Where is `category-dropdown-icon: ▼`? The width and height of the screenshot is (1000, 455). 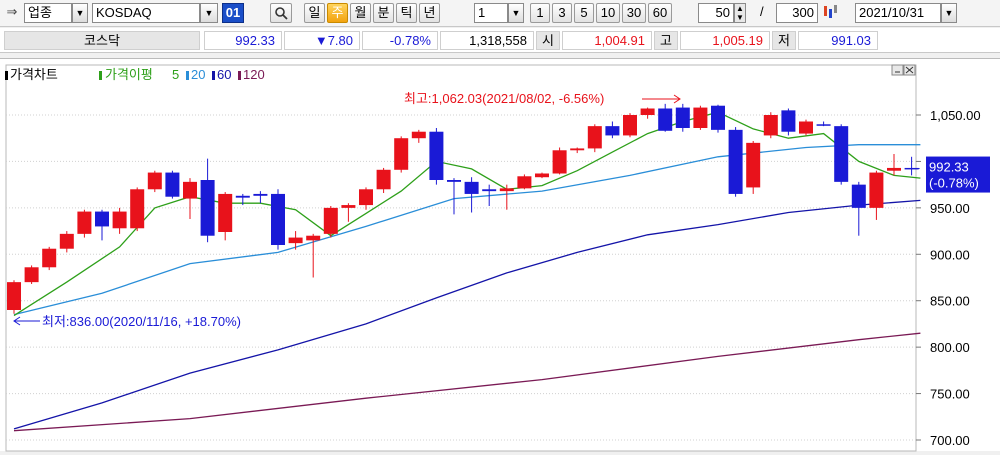
category-dropdown-icon: ▼ is located at coordinates (80, 13).